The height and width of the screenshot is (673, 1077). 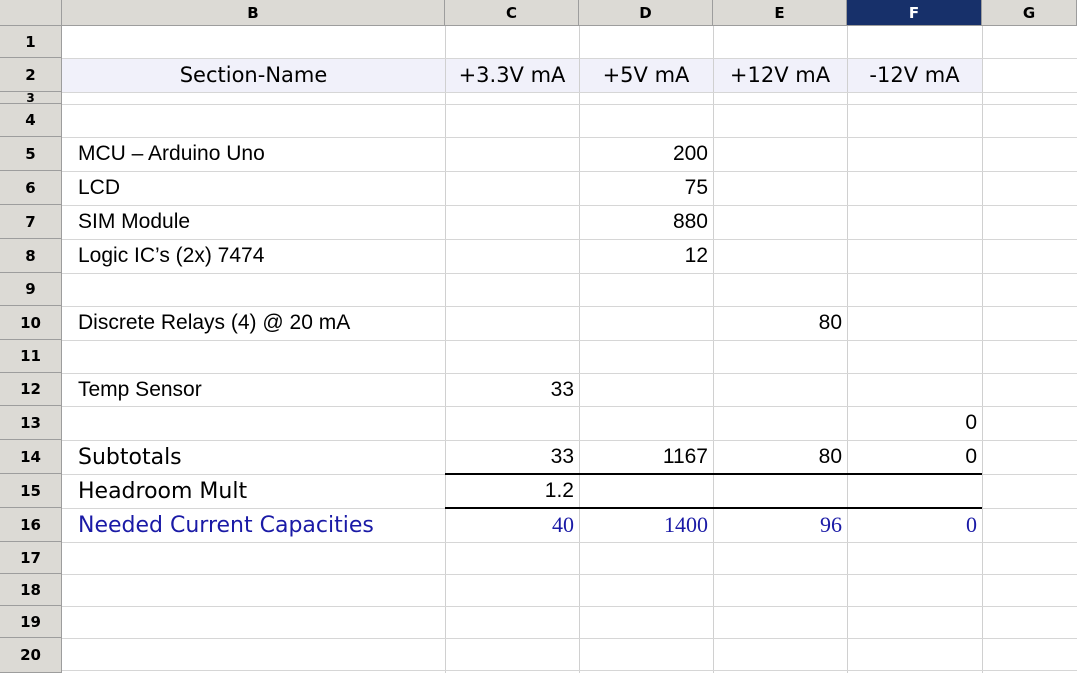 What do you see at coordinates (512, 491) in the screenshot?
I see `cell-c15: 1.2` at bounding box center [512, 491].